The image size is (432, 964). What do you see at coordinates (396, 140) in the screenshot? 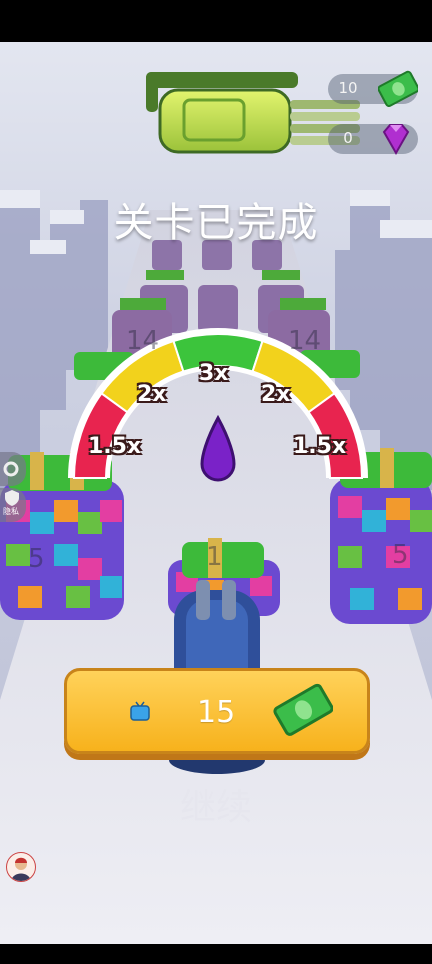
I see `gem-icon` at bounding box center [396, 140].